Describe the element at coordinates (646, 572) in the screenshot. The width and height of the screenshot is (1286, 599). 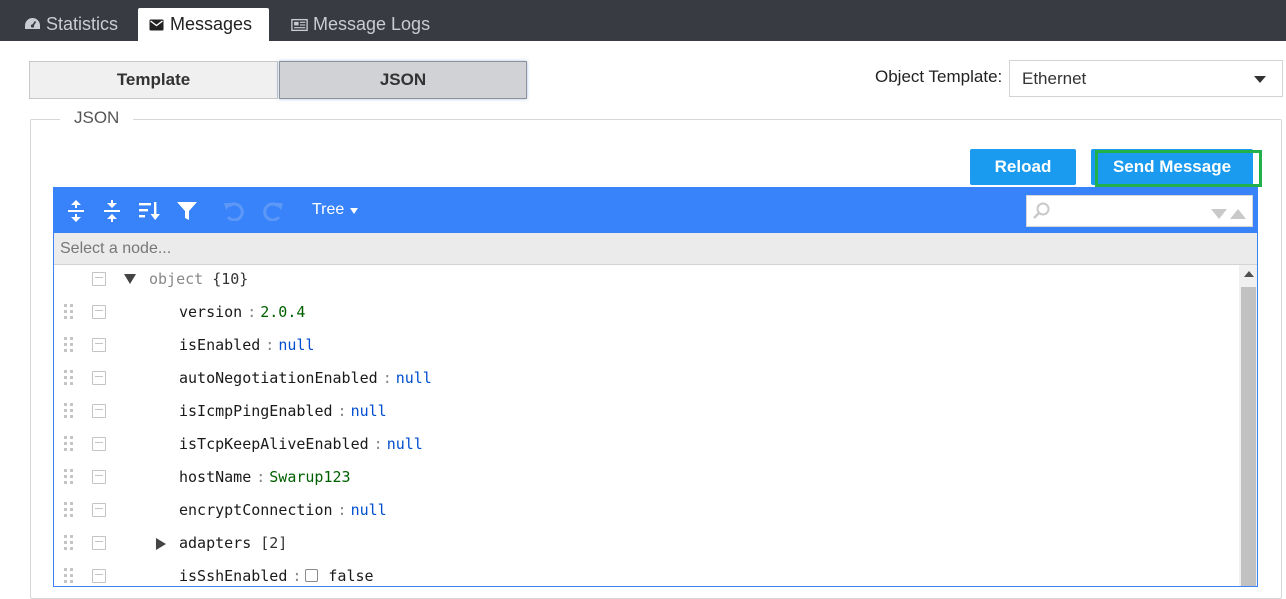
I see `tree-row: isSshEnabled: false` at that location.